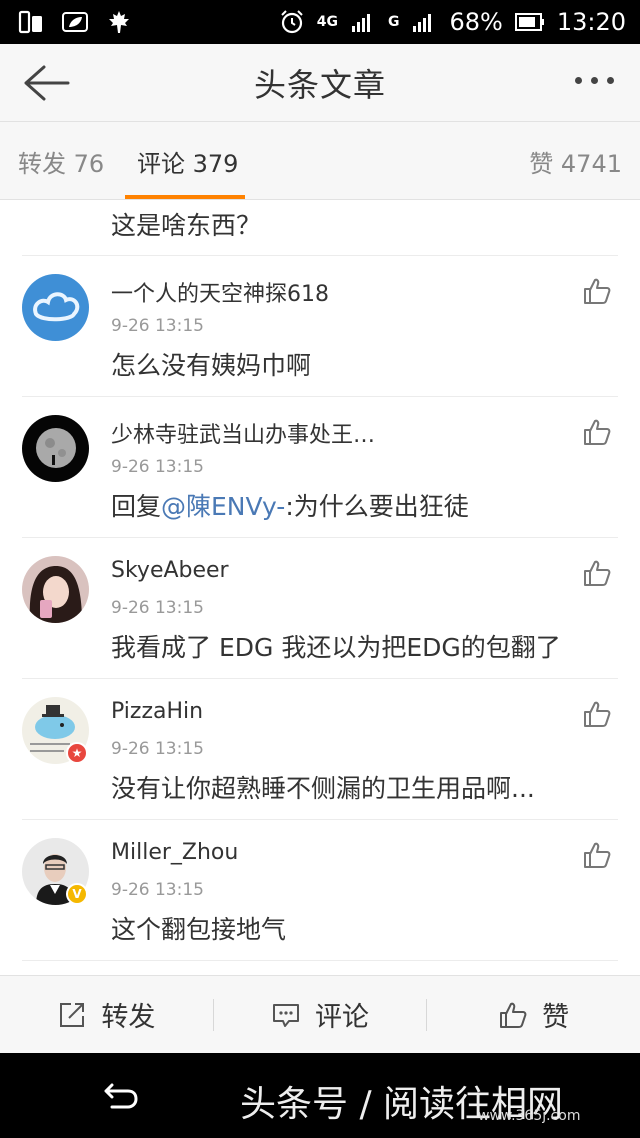 This screenshot has height=1138, width=640. I want to click on comment-text: 这个翻包接地气, so click(199, 929).